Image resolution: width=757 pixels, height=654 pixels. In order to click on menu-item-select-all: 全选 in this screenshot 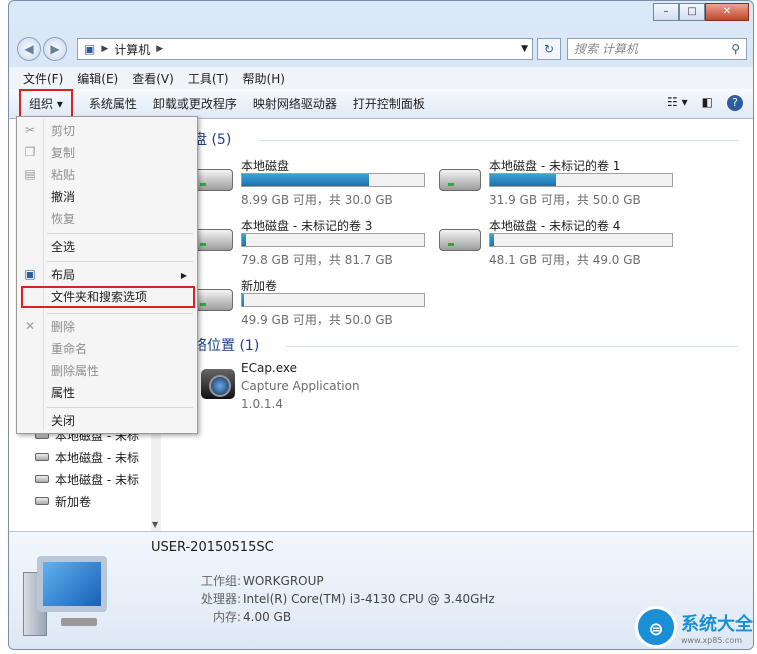, I will do `click(63, 247)`.